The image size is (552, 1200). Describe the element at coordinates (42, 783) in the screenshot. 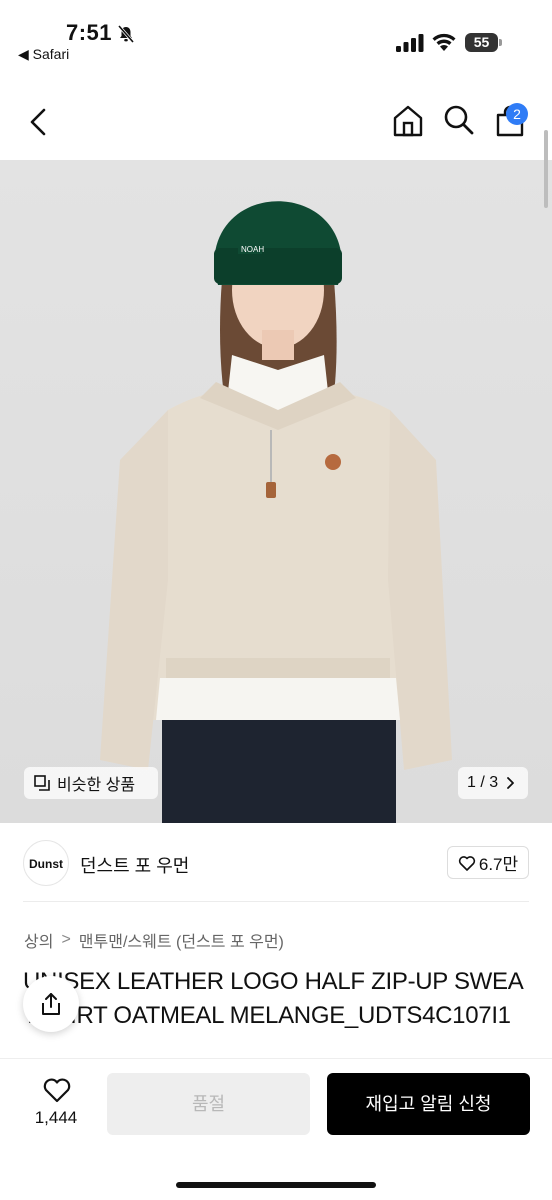

I see `copy-icon` at that location.